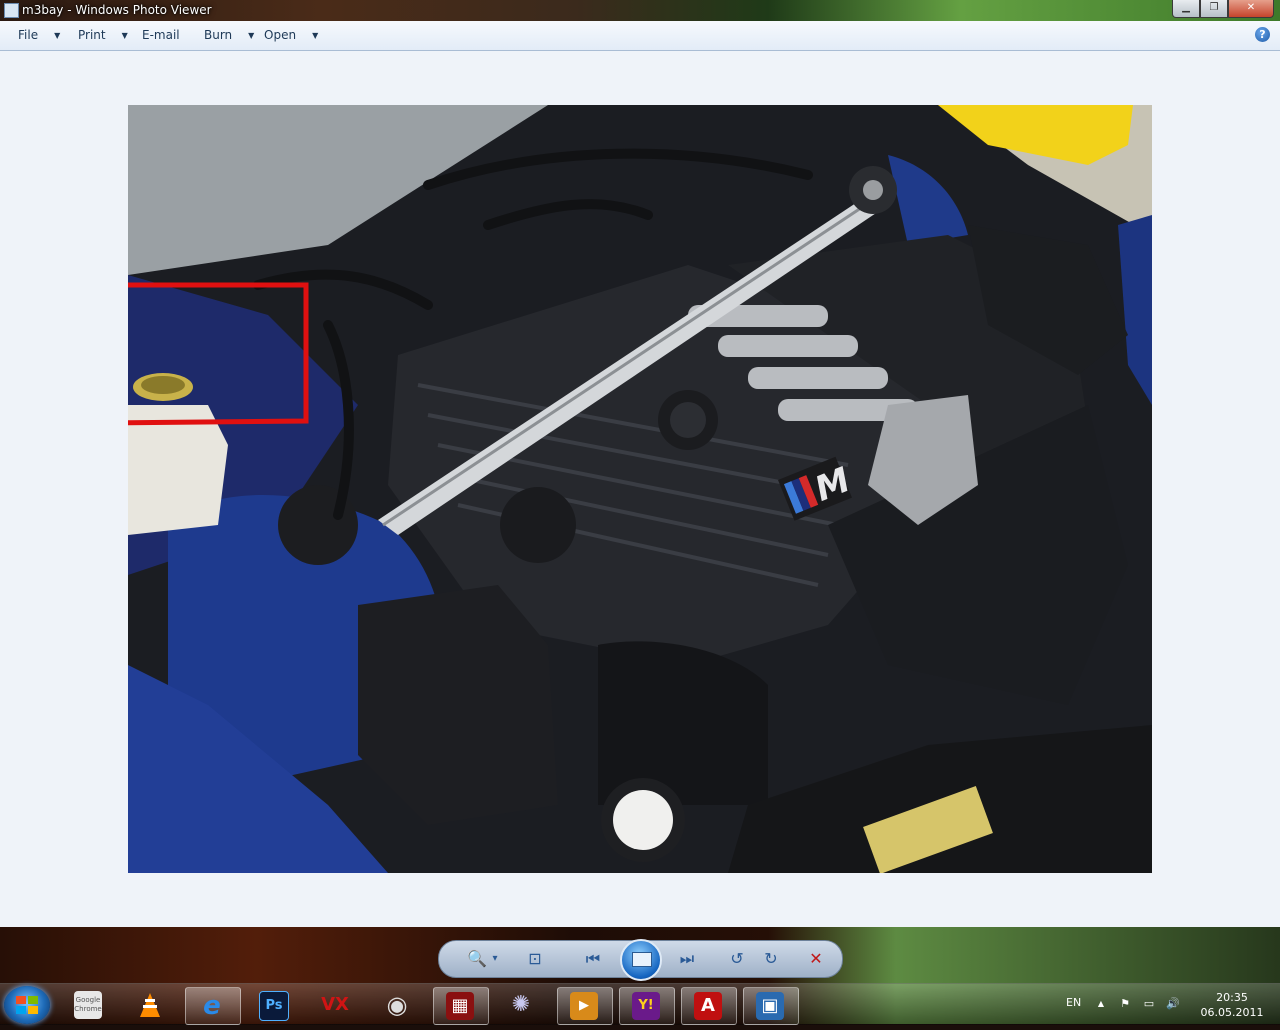  I want to click on windows-logo-icon, so click(27, 1005).